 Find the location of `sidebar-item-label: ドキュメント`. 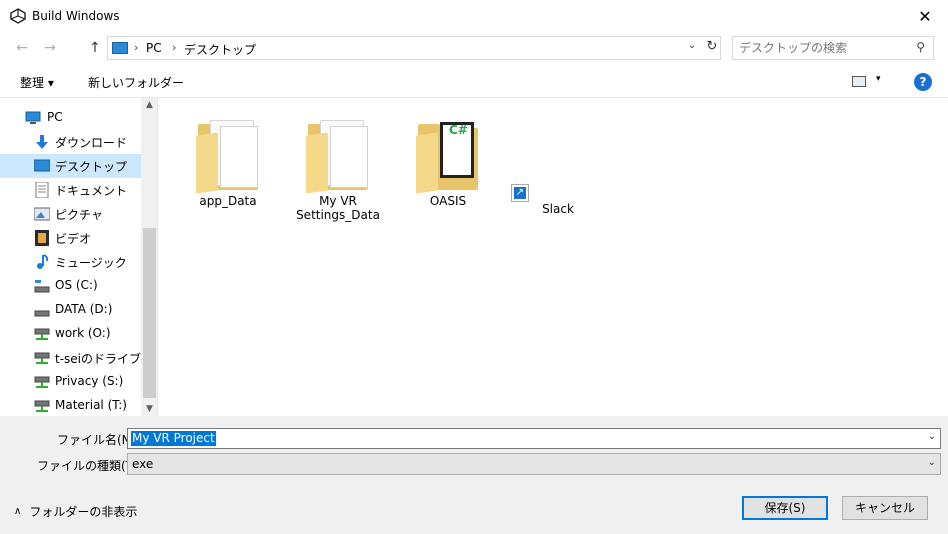

sidebar-item-label: ドキュメント is located at coordinates (91, 191).